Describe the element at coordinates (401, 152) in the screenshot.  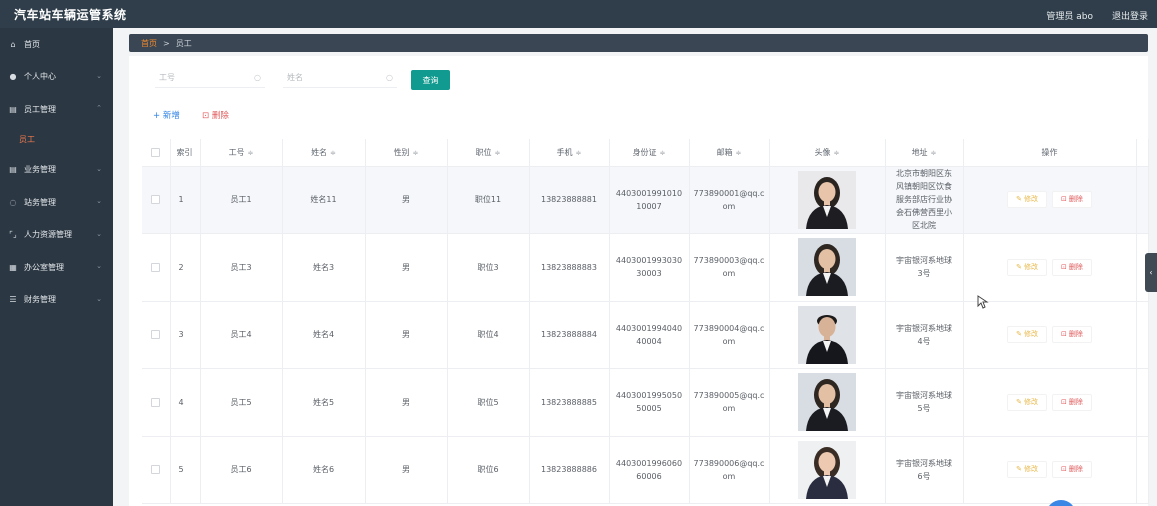
I see `column-header-label: 性别` at that location.